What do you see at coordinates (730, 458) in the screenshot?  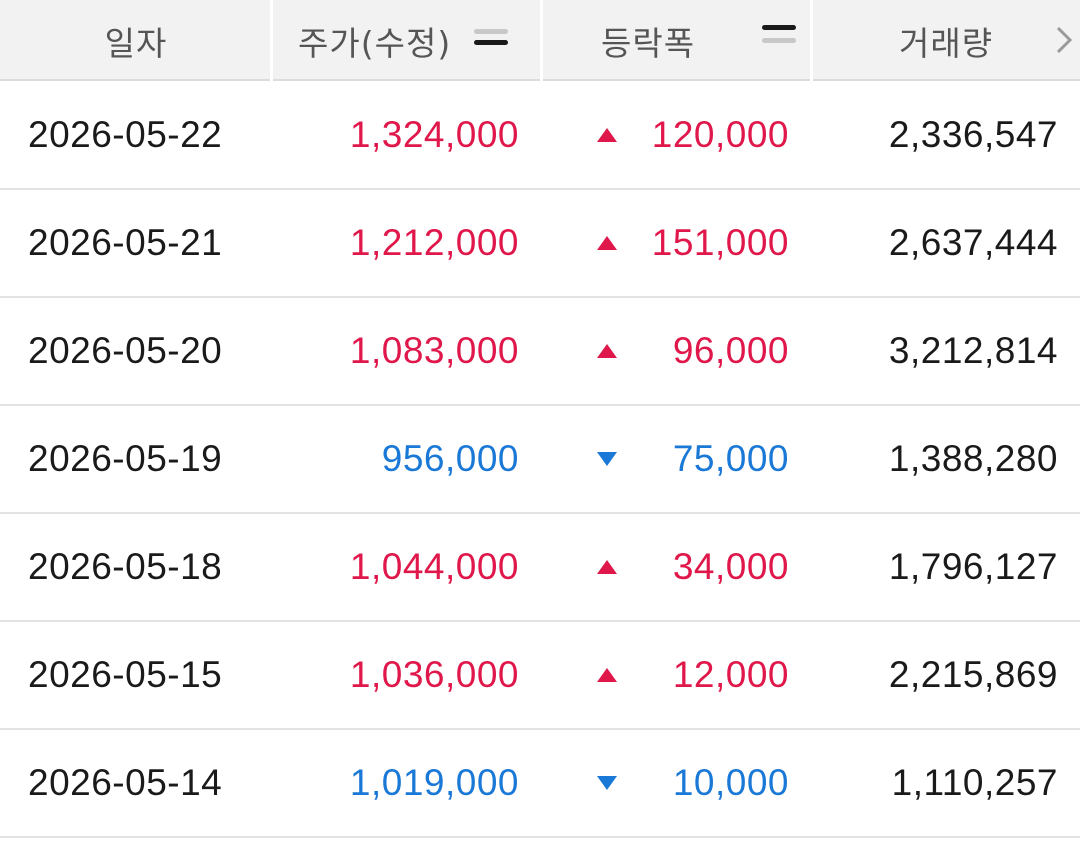 I see `change-cell: 75,000` at bounding box center [730, 458].